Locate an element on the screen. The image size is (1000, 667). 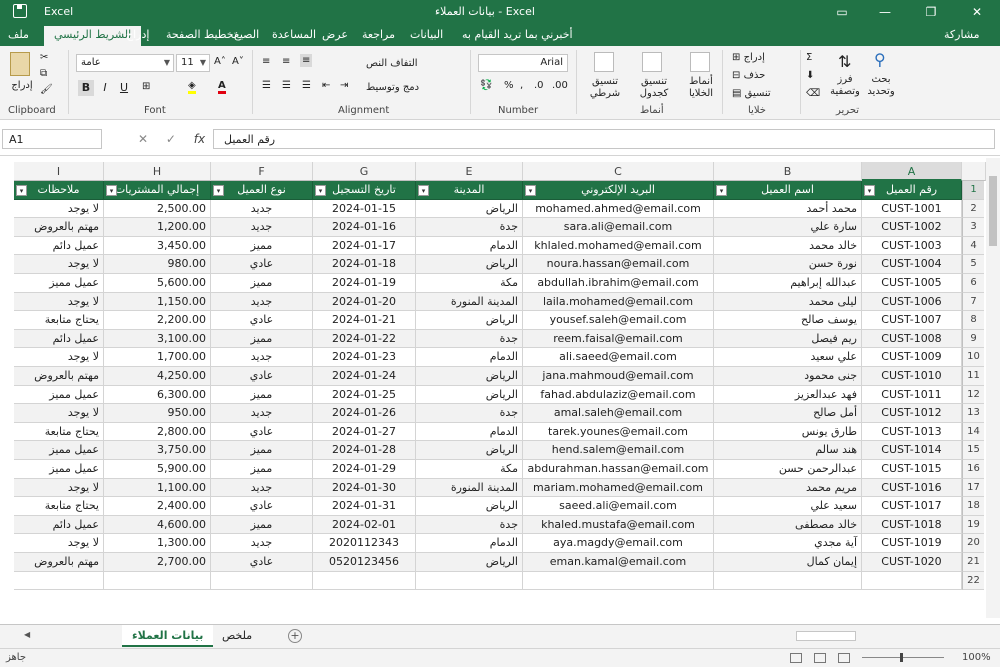
table-cell: 5,900.00 is located at coordinates (157, 469).